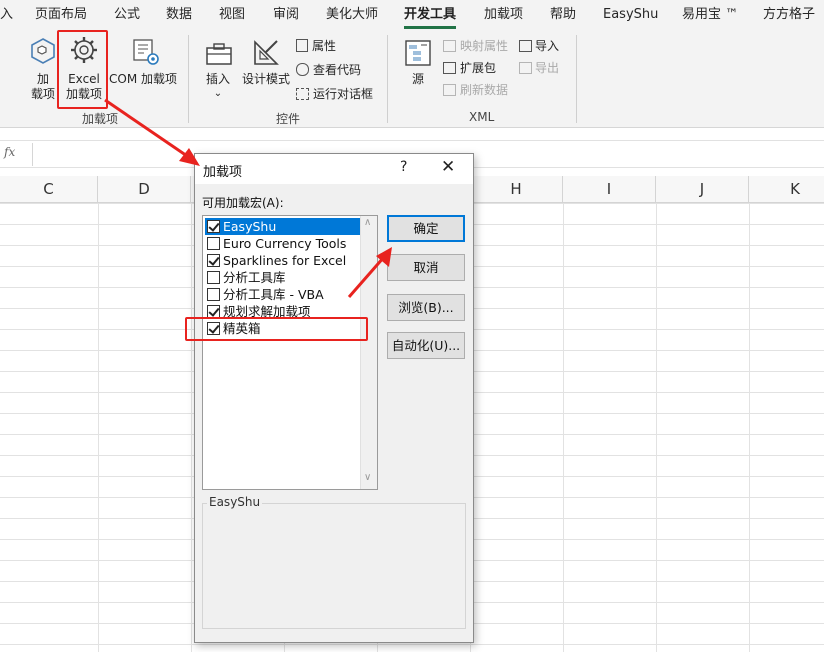 The image size is (824, 652). I want to click on arrow-to-ok, so click(369, 272).